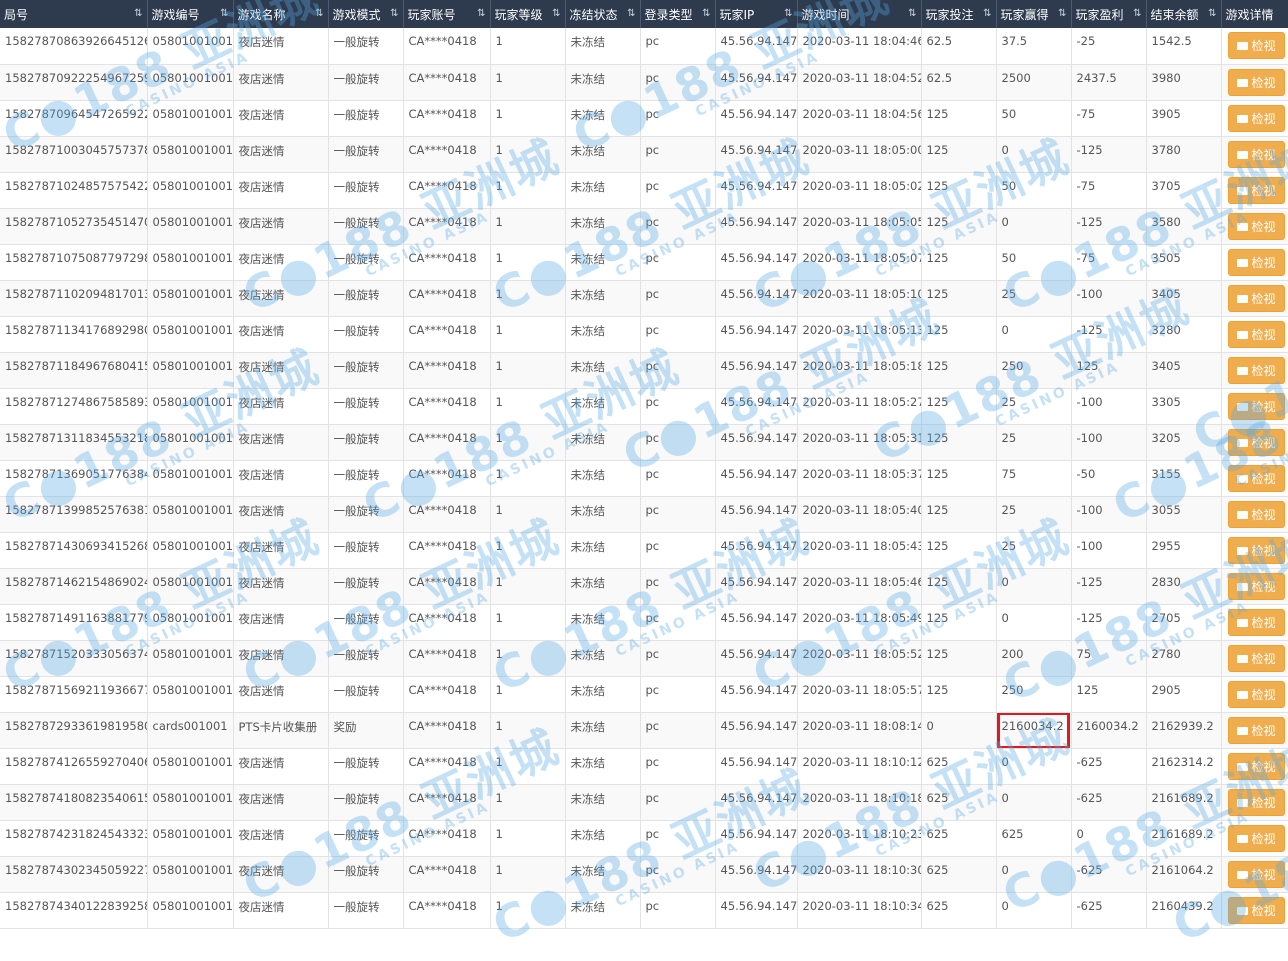 The height and width of the screenshot is (961, 1288). Describe the element at coordinates (261, 114) in the screenshot. I see `cell-value: 夜店迷情` at that location.